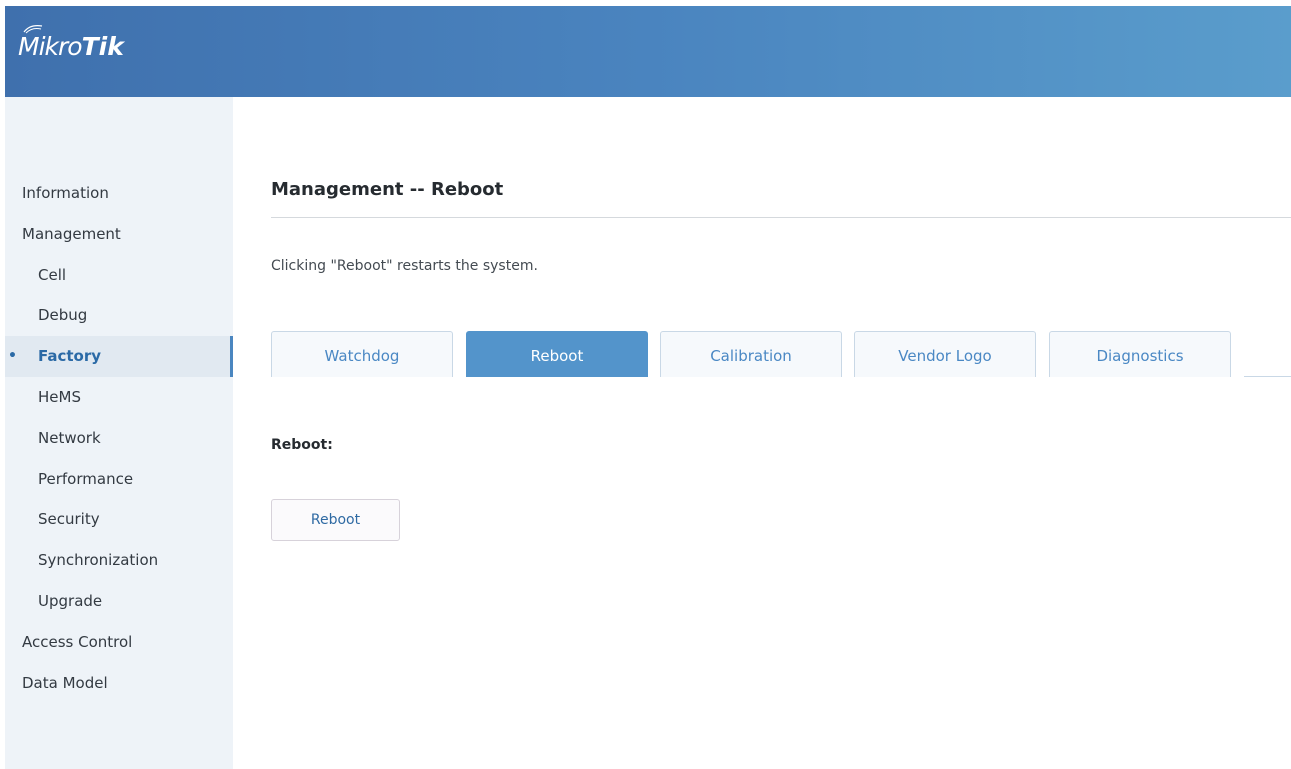 The width and height of the screenshot is (1291, 769). Describe the element at coordinates (119, 275) in the screenshot. I see `sidebar-item-cell: Cell` at that location.